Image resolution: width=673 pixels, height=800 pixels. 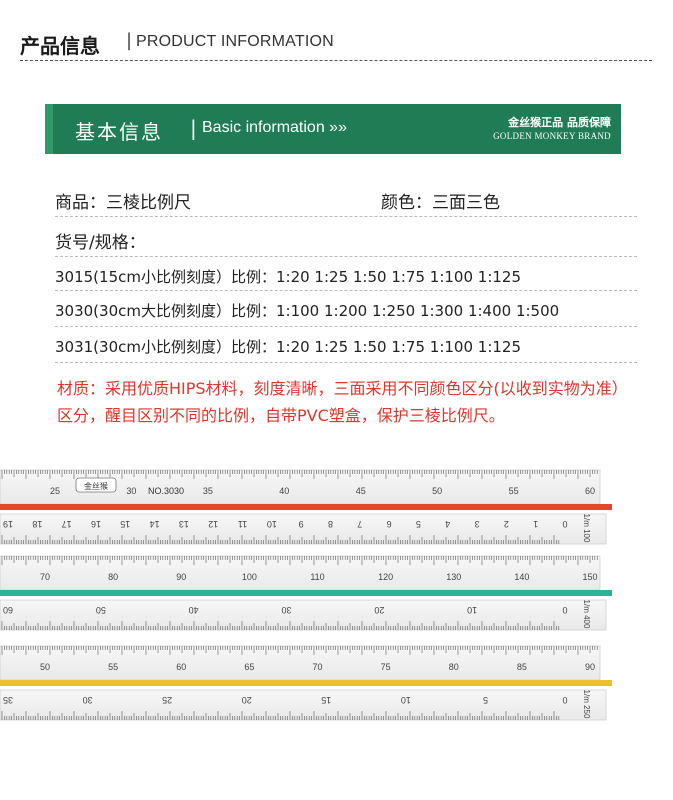 I want to click on ruler-upper-label: 120, so click(x=385, y=577).